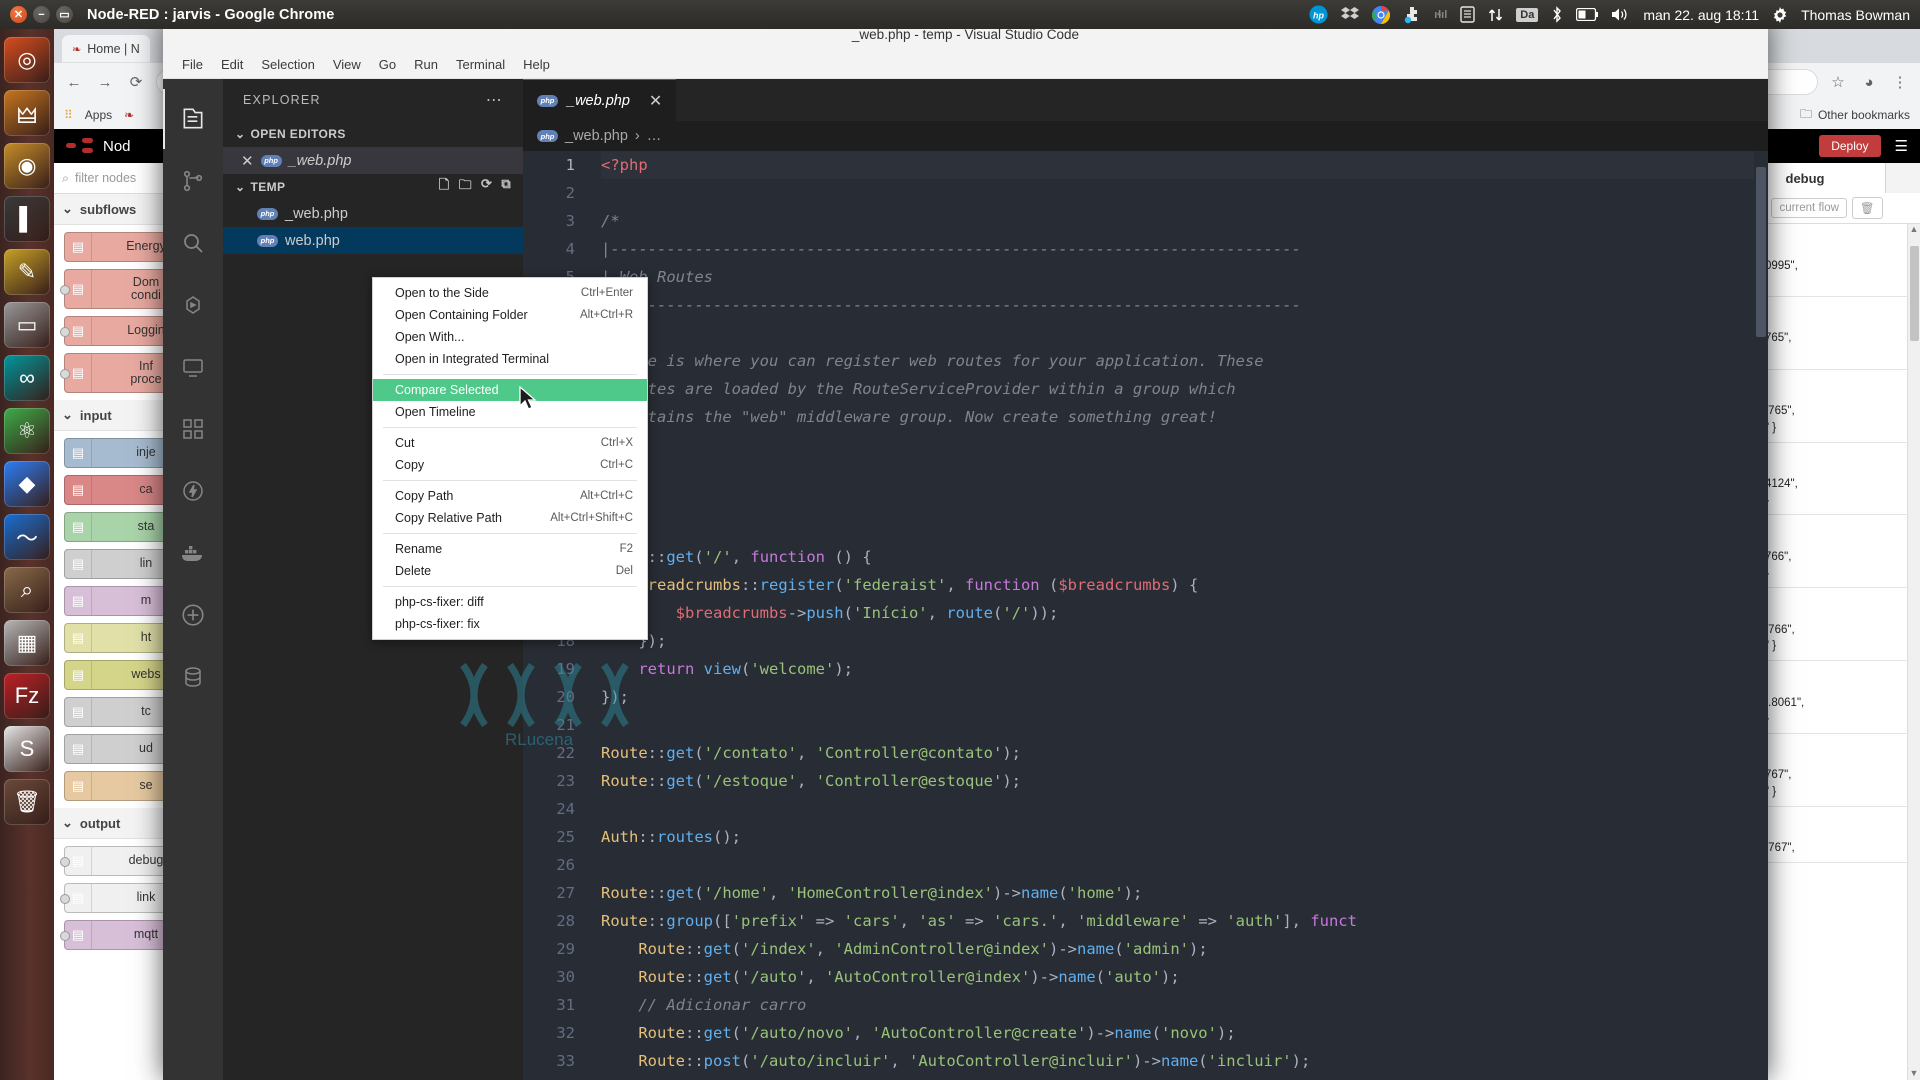 This screenshot has width=1920, height=1080. What do you see at coordinates (510, 359) in the screenshot?
I see `menu-item-open-in-integrated-terminal: Open in Integrated Terminal` at bounding box center [510, 359].